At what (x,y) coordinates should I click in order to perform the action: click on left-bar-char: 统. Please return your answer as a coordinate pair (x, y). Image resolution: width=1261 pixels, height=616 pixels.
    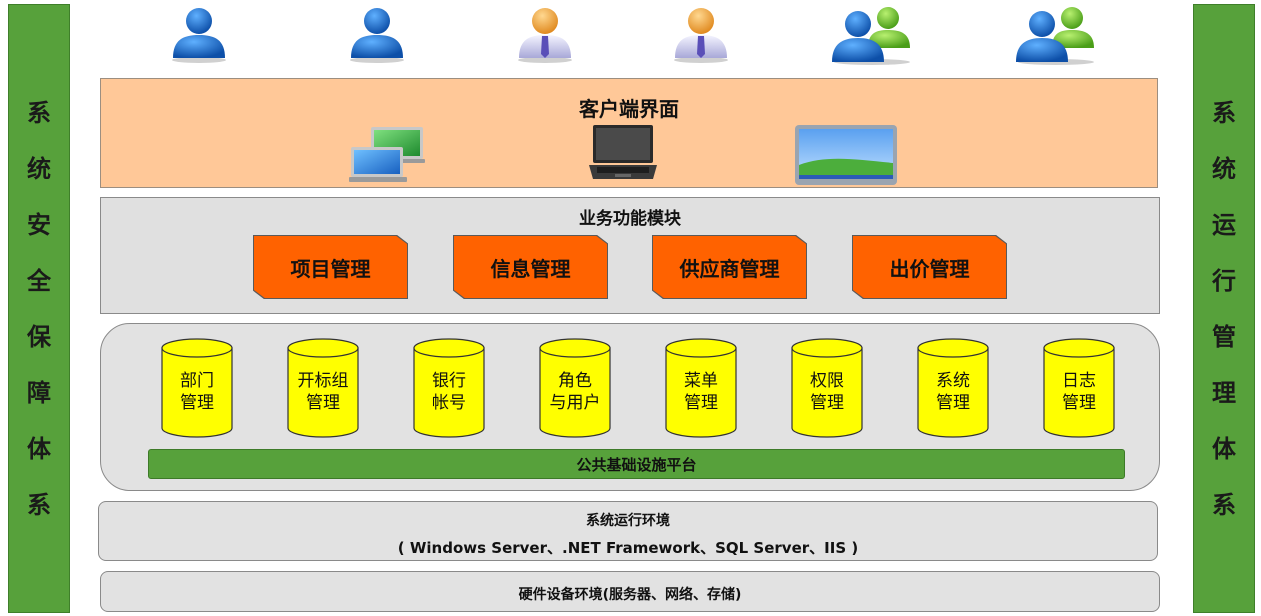
    Looking at the image, I should click on (39, 168).